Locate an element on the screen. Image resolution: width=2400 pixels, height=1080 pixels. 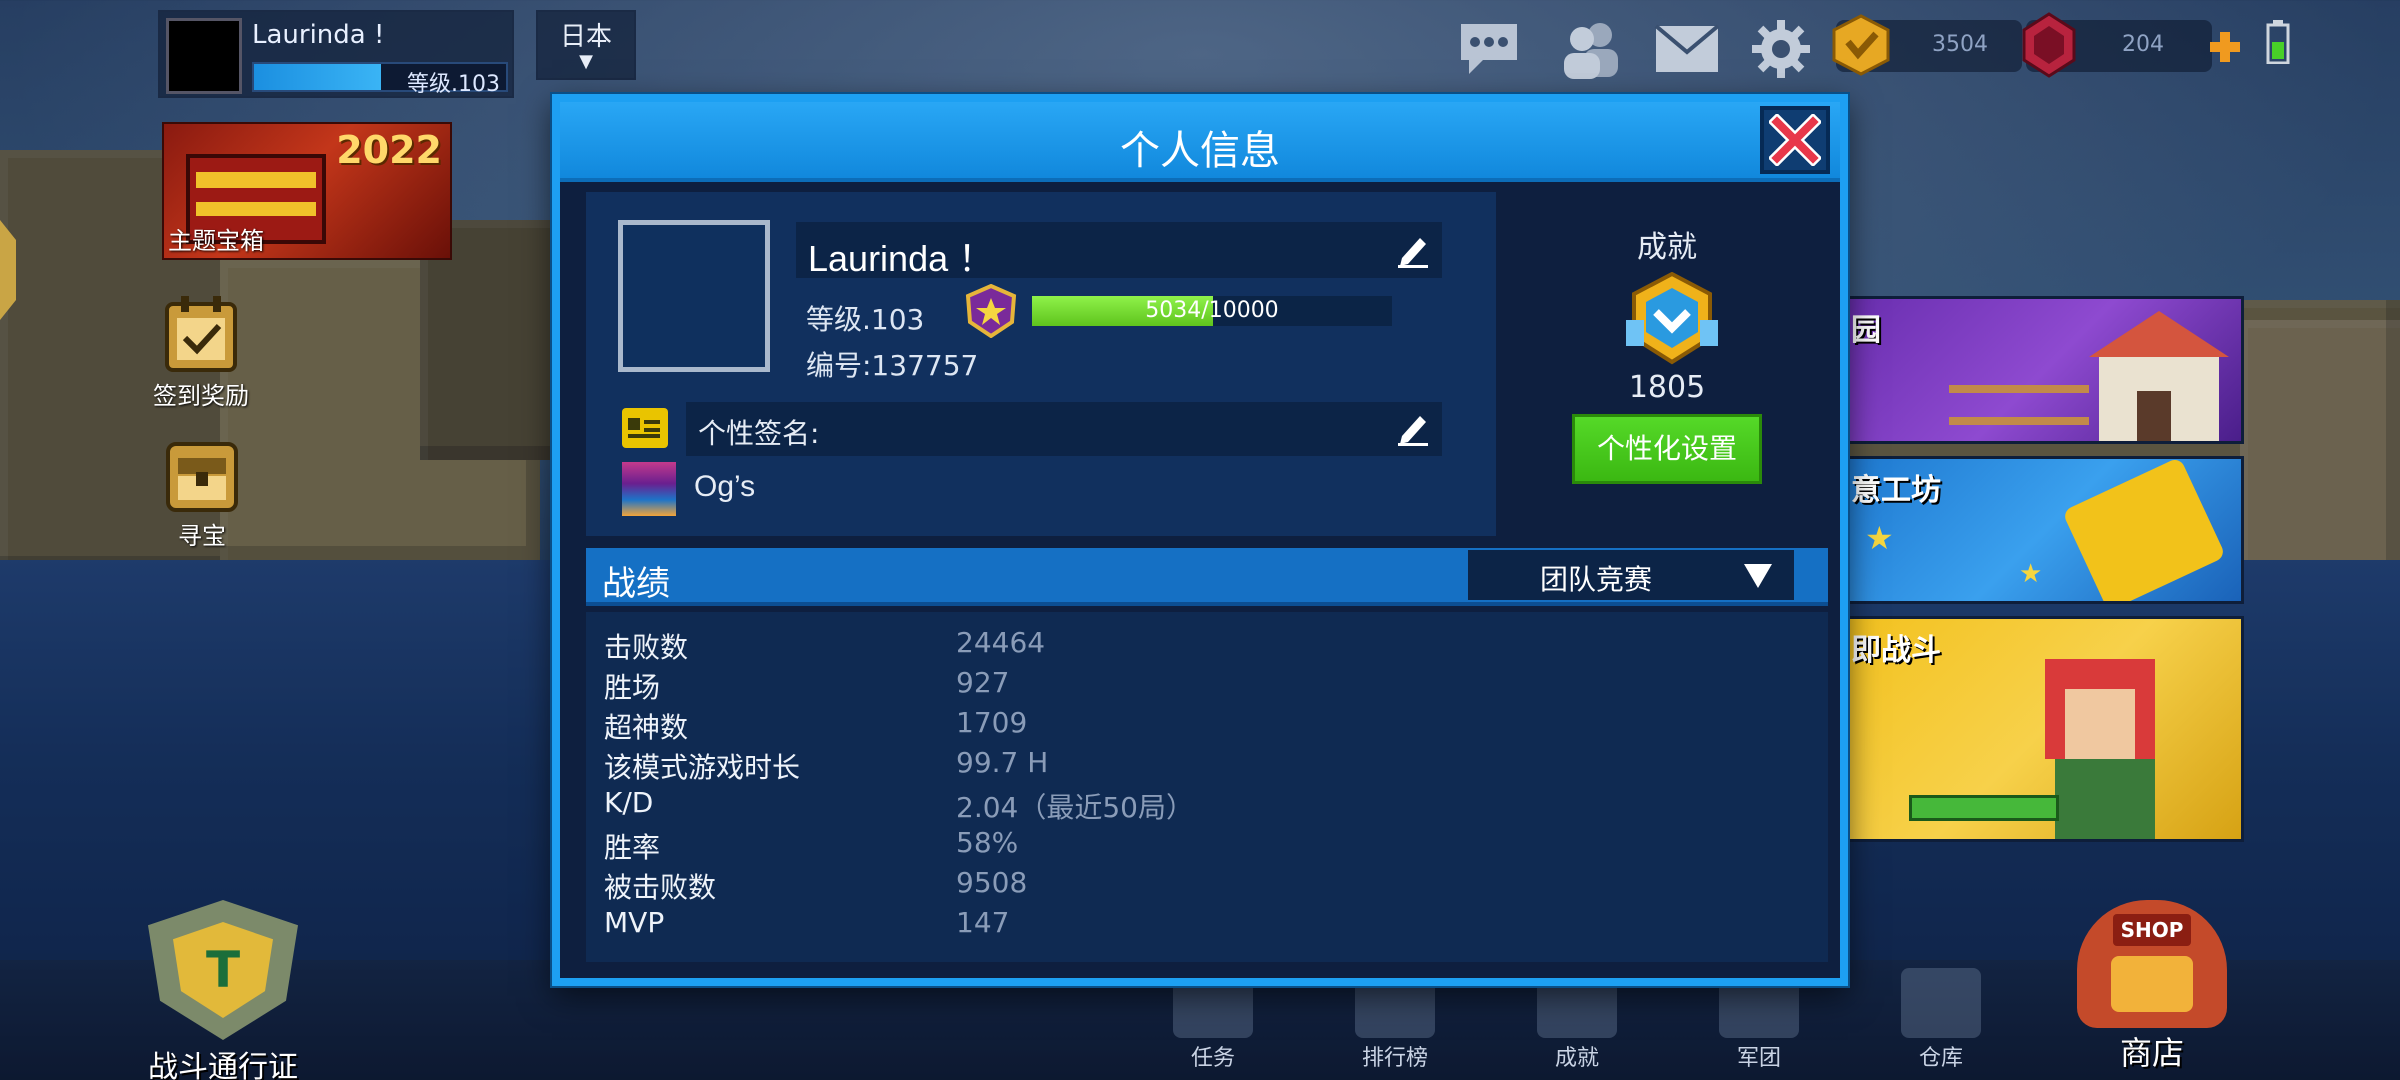
profile-level: 等级.103 is located at coordinates (865, 319).